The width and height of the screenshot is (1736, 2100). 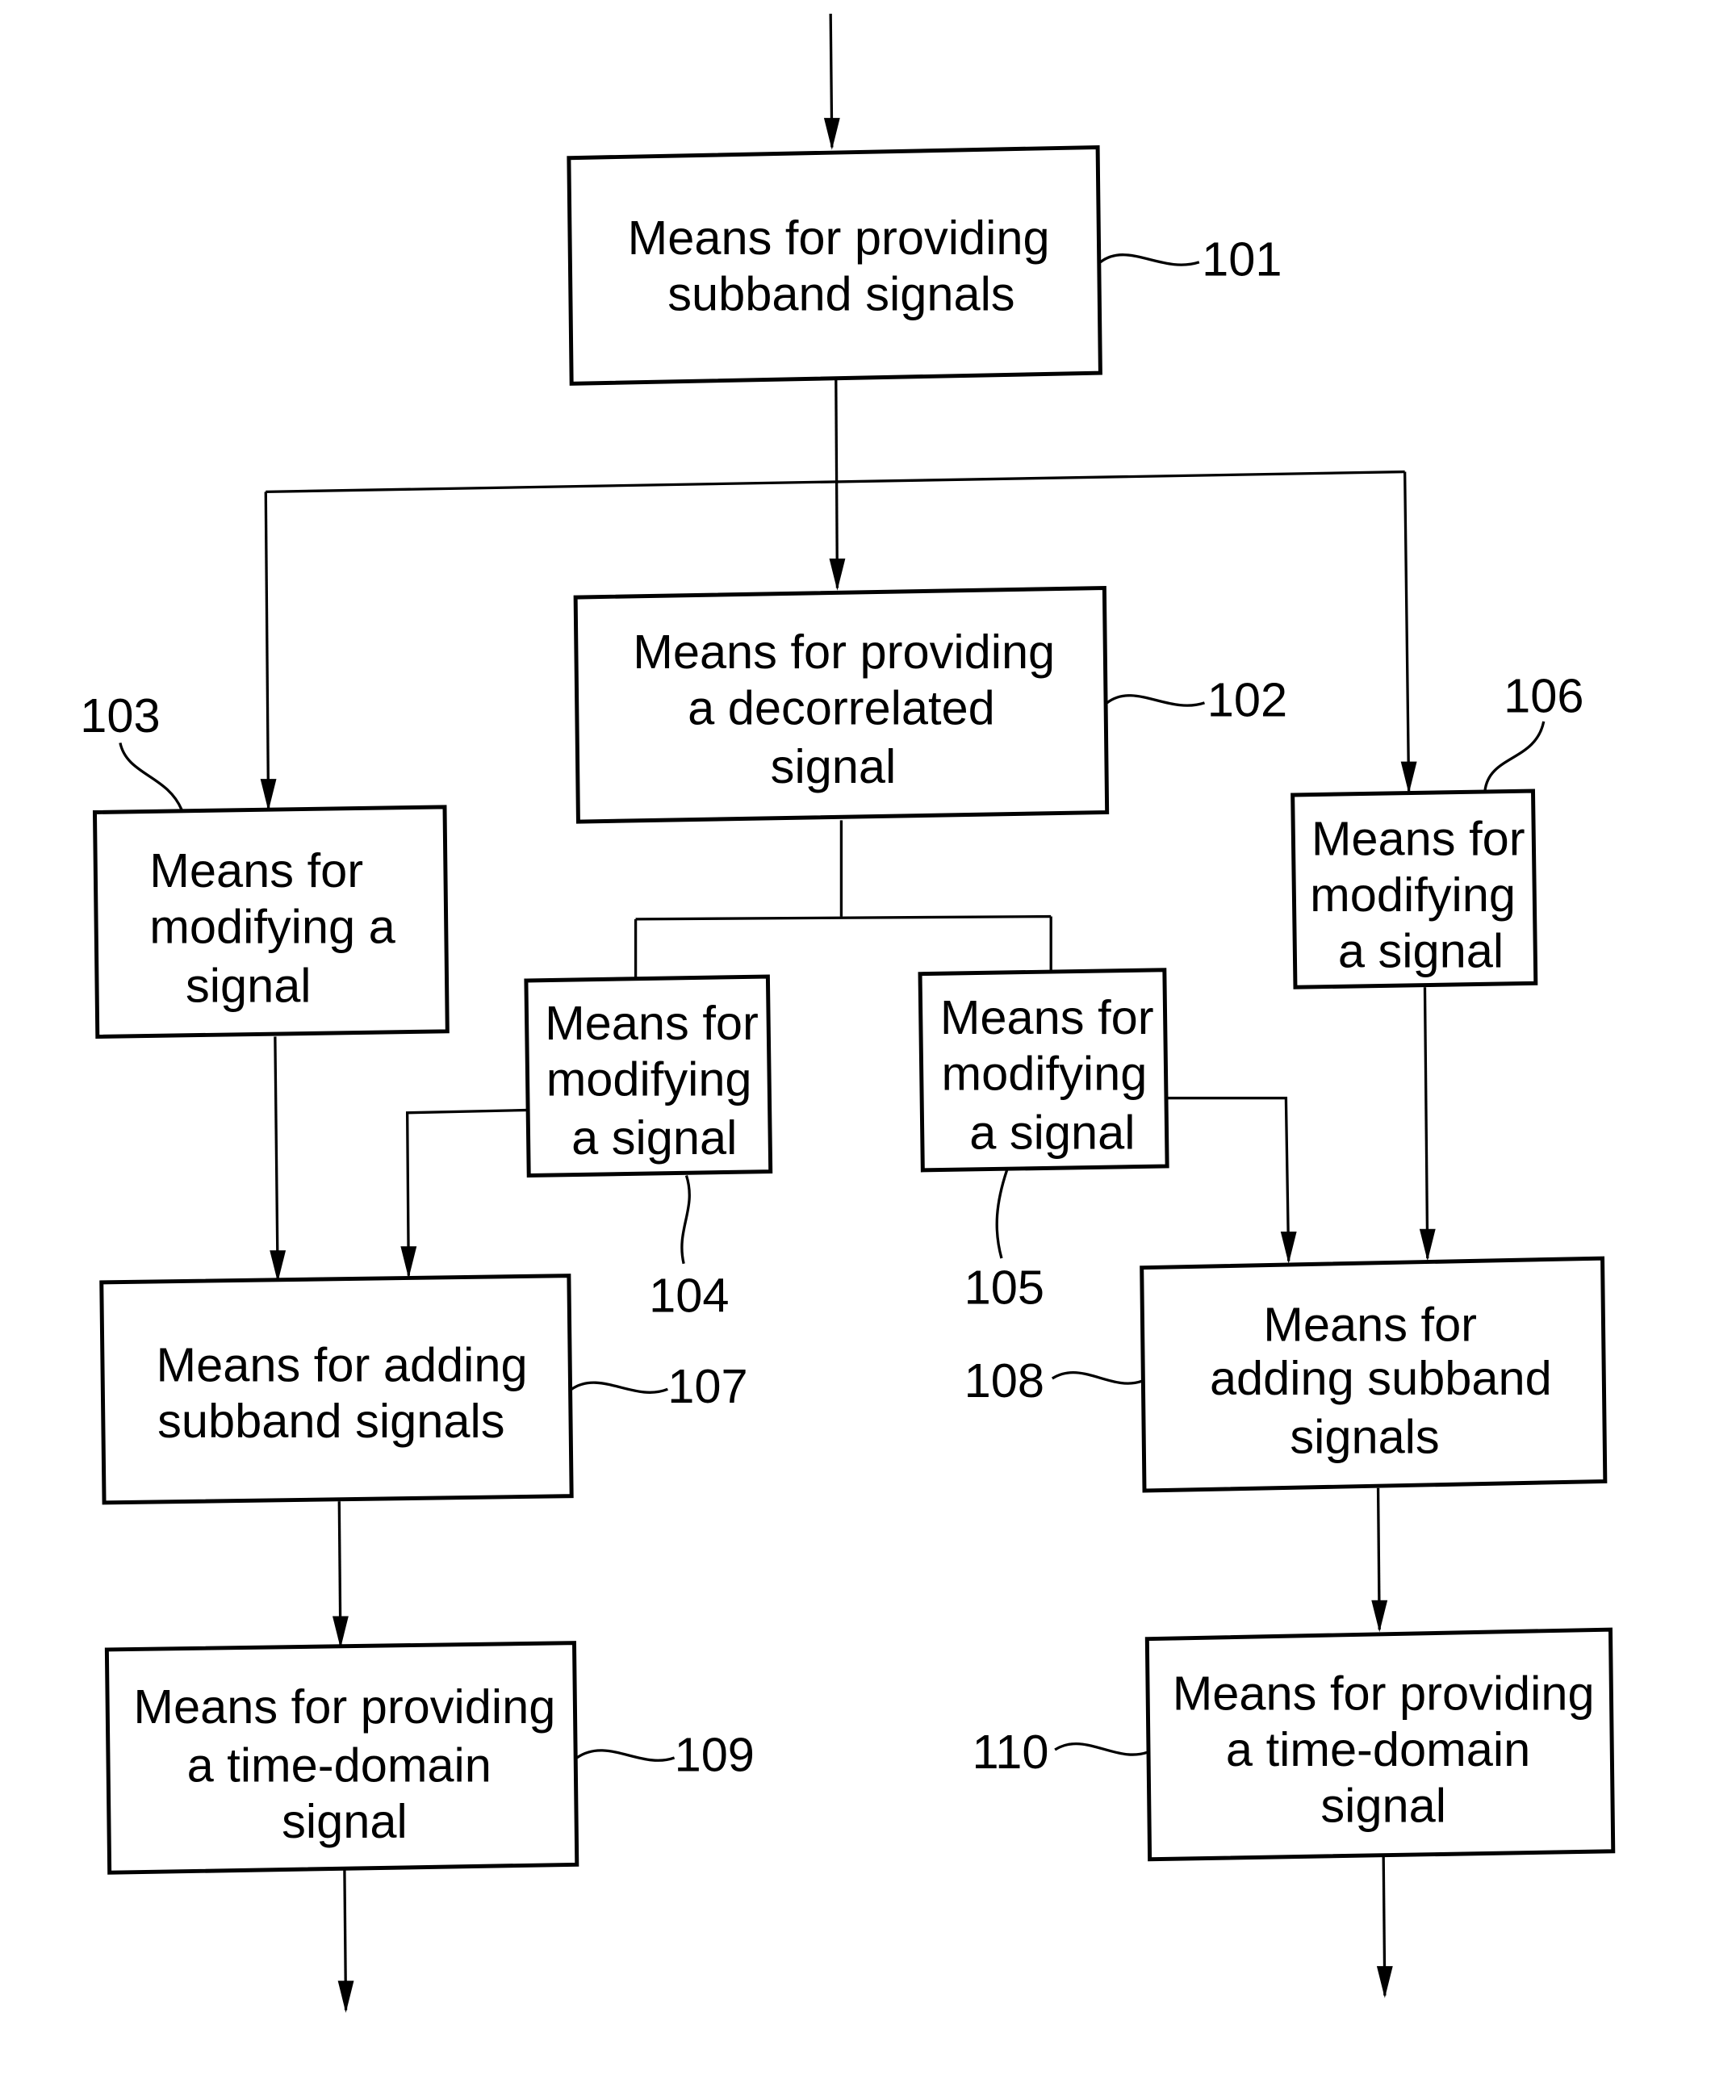 I want to click on block-101-line-1: Means for providing, so click(x=839, y=238).